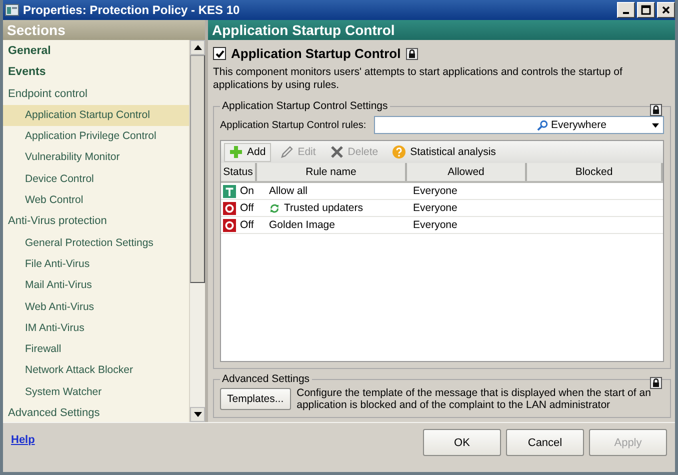  Describe the element at coordinates (96, 349) in the screenshot. I see `sidebar-item: Firewall` at that location.